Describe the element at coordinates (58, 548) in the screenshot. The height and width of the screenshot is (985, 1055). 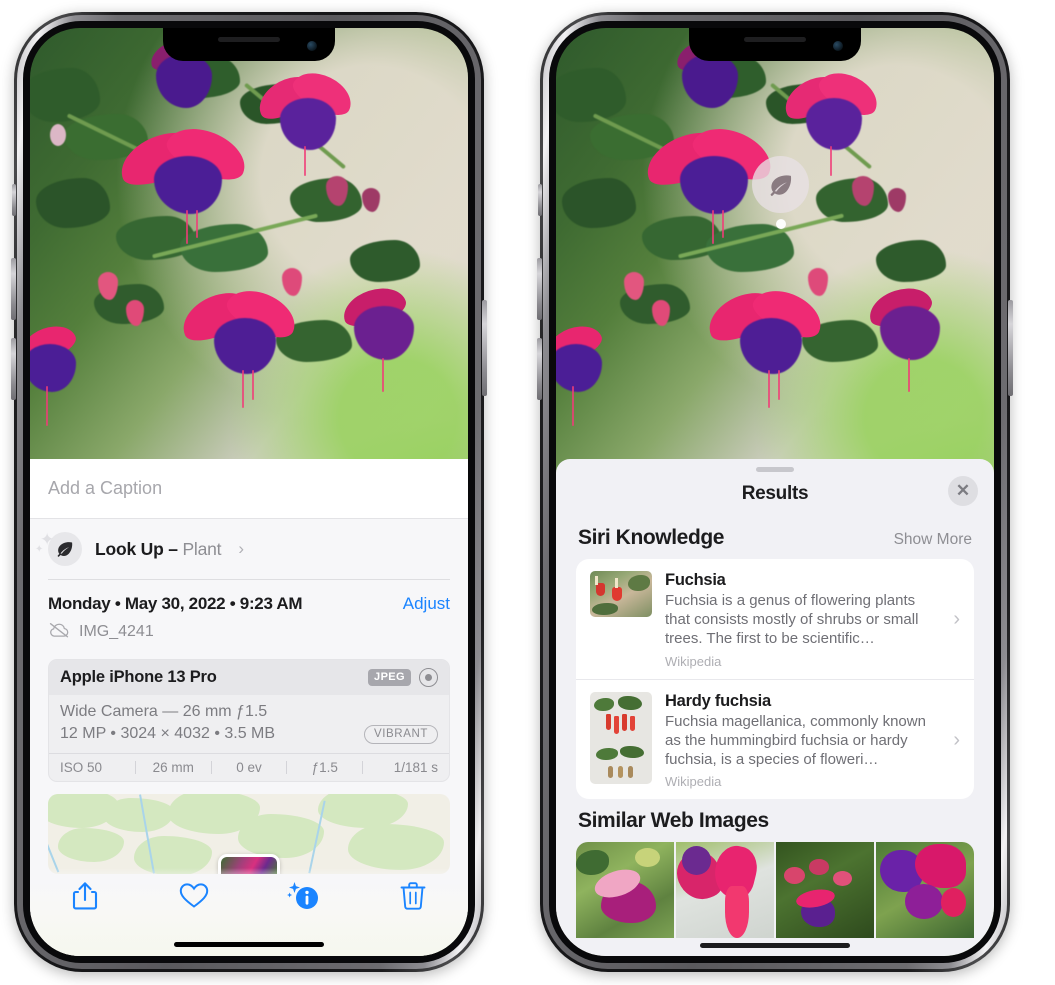
I see `leaf-icon: ✦ ✦` at that location.